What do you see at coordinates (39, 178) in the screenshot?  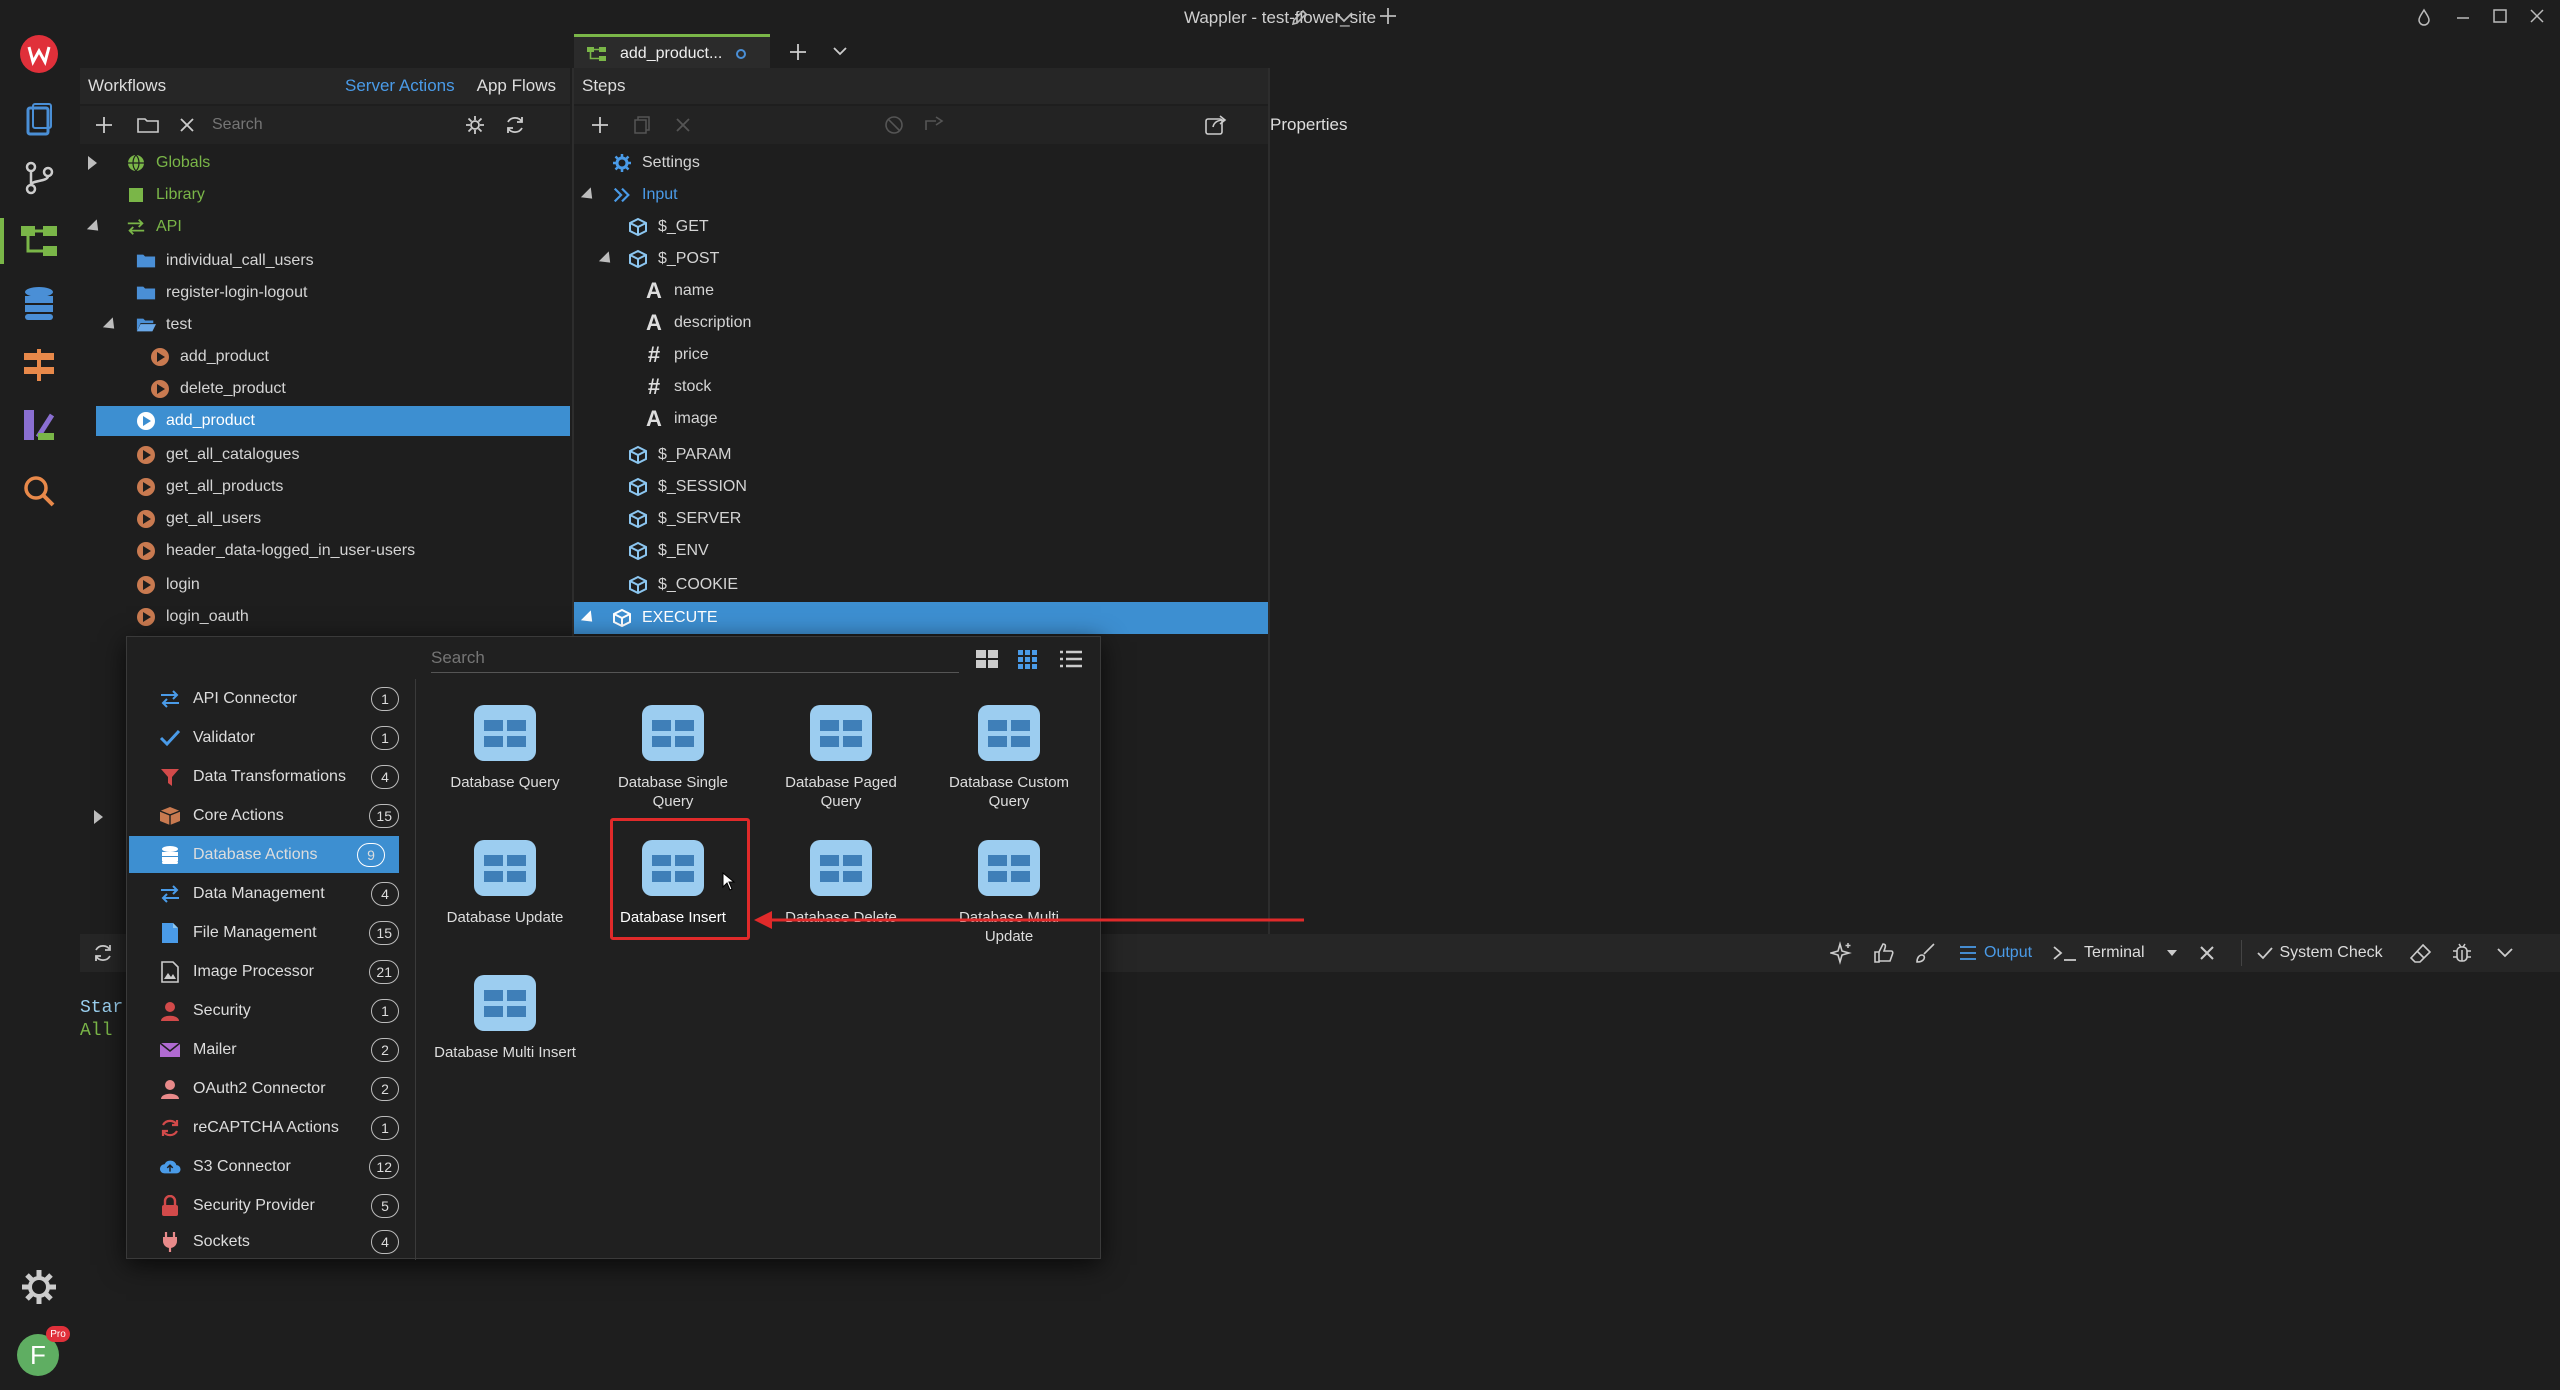 I see `git-icon` at bounding box center [39, 178].